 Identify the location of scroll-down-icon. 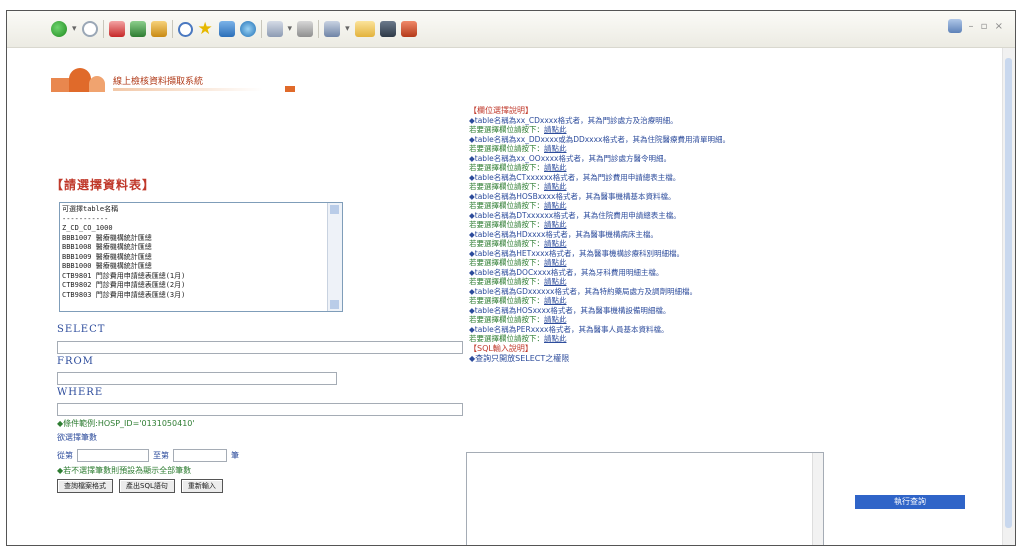
(334, 304).